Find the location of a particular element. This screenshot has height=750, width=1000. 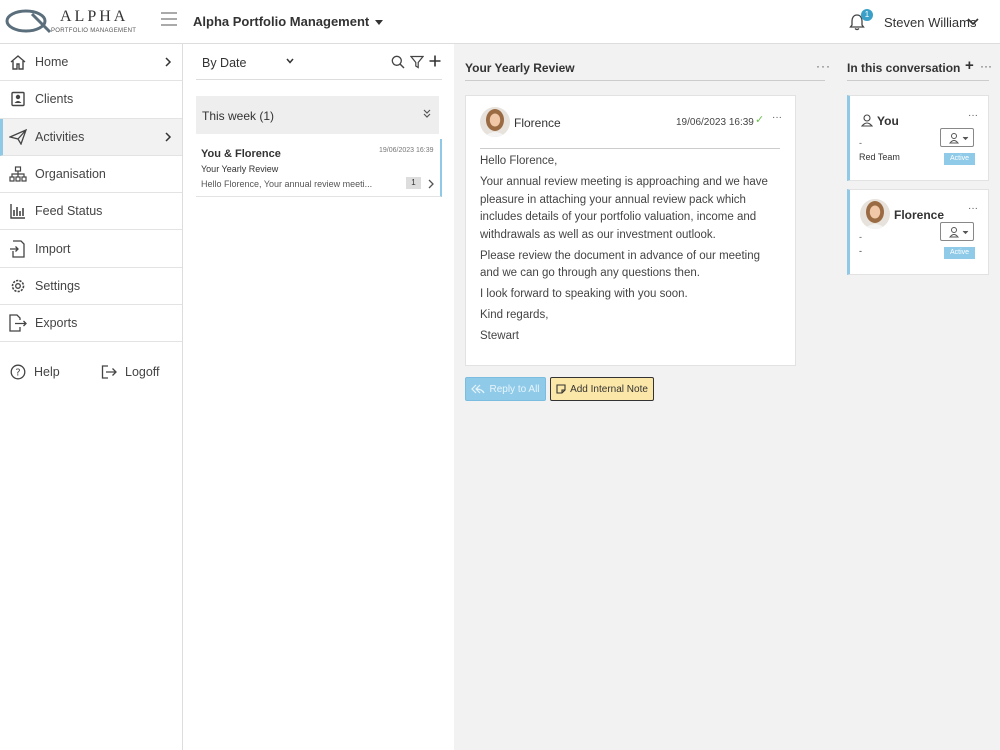

logoff-link: Logoff is located at coordinates (130, 372).